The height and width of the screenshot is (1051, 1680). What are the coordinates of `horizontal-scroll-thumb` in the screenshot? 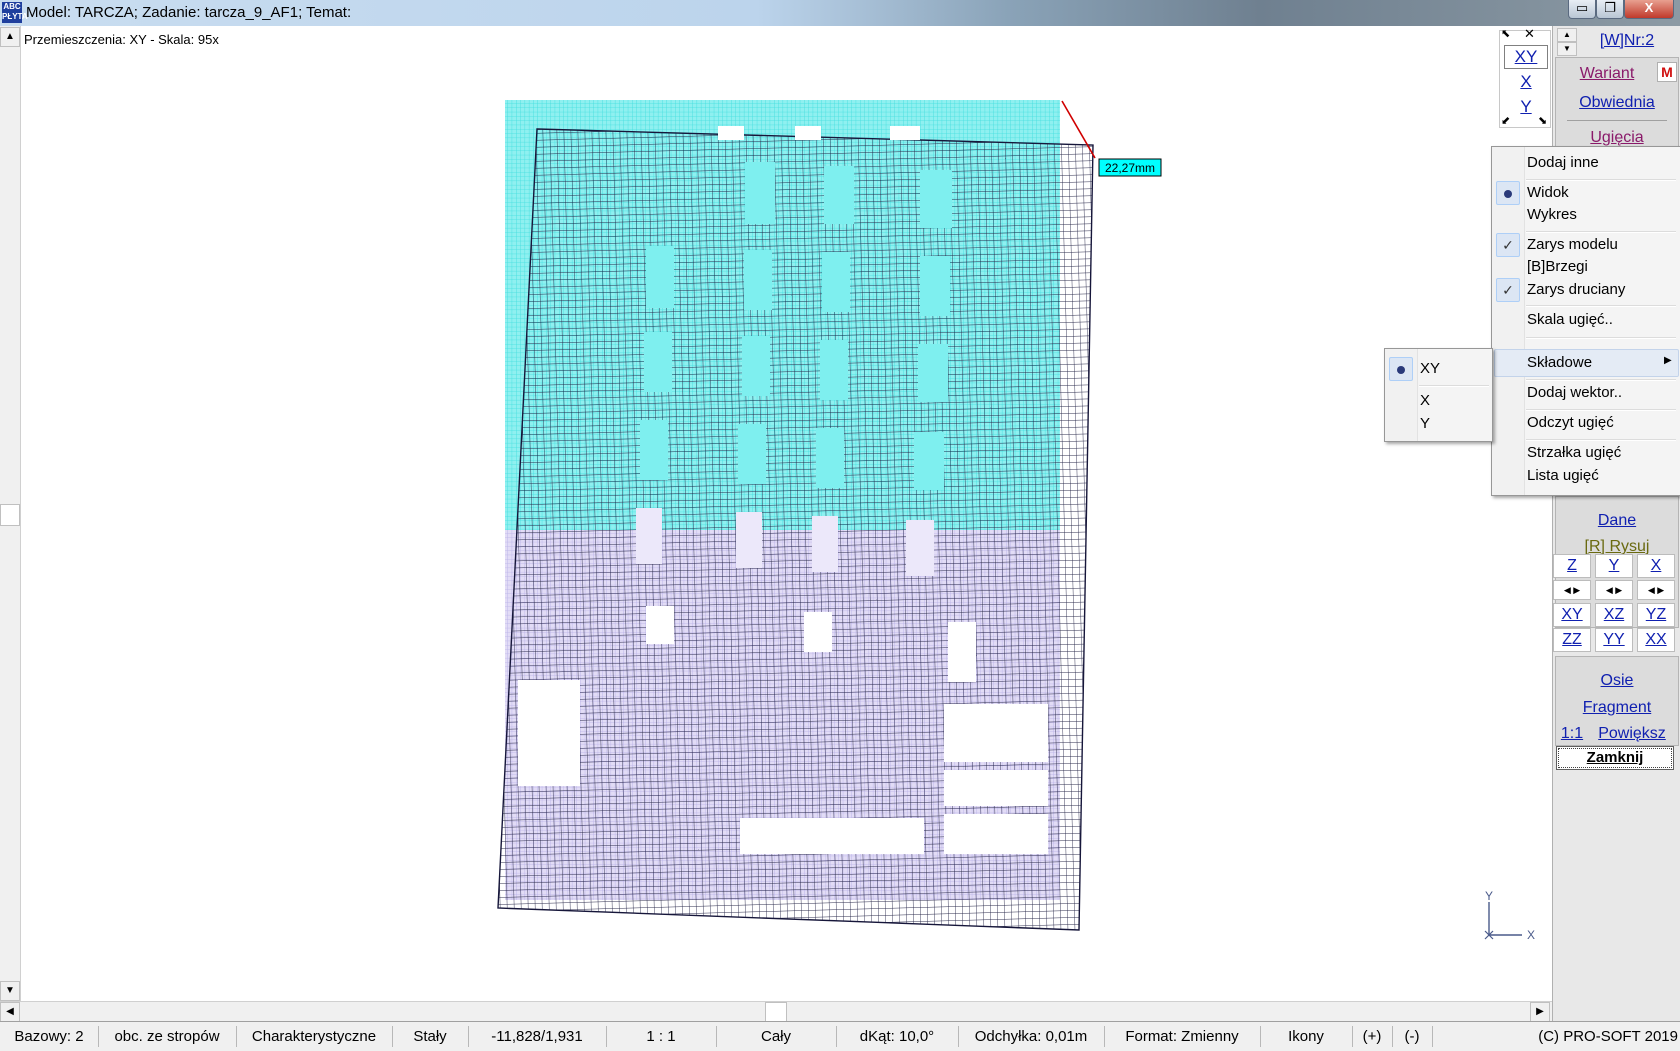 It's located at (776, 1012).